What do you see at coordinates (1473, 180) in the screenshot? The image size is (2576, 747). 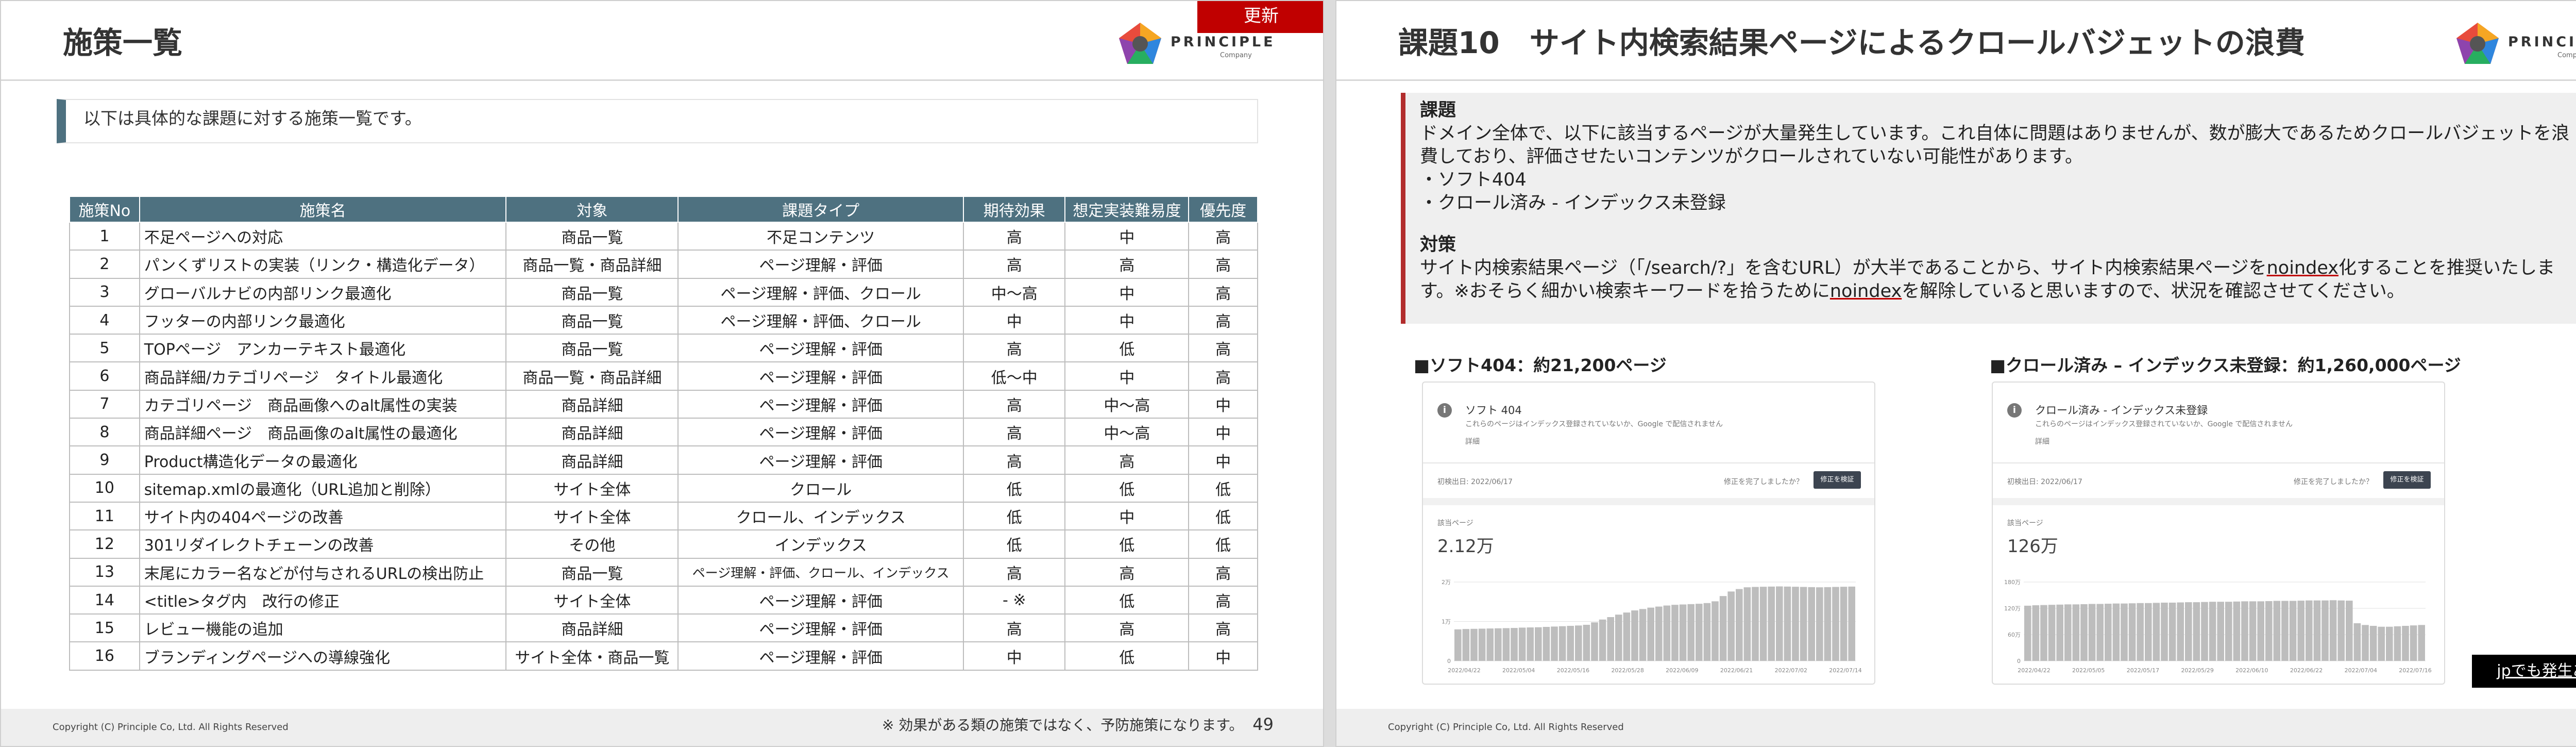 I see `issue-item-soft404: ・ソフト404` at bounding box center [1473, 180].